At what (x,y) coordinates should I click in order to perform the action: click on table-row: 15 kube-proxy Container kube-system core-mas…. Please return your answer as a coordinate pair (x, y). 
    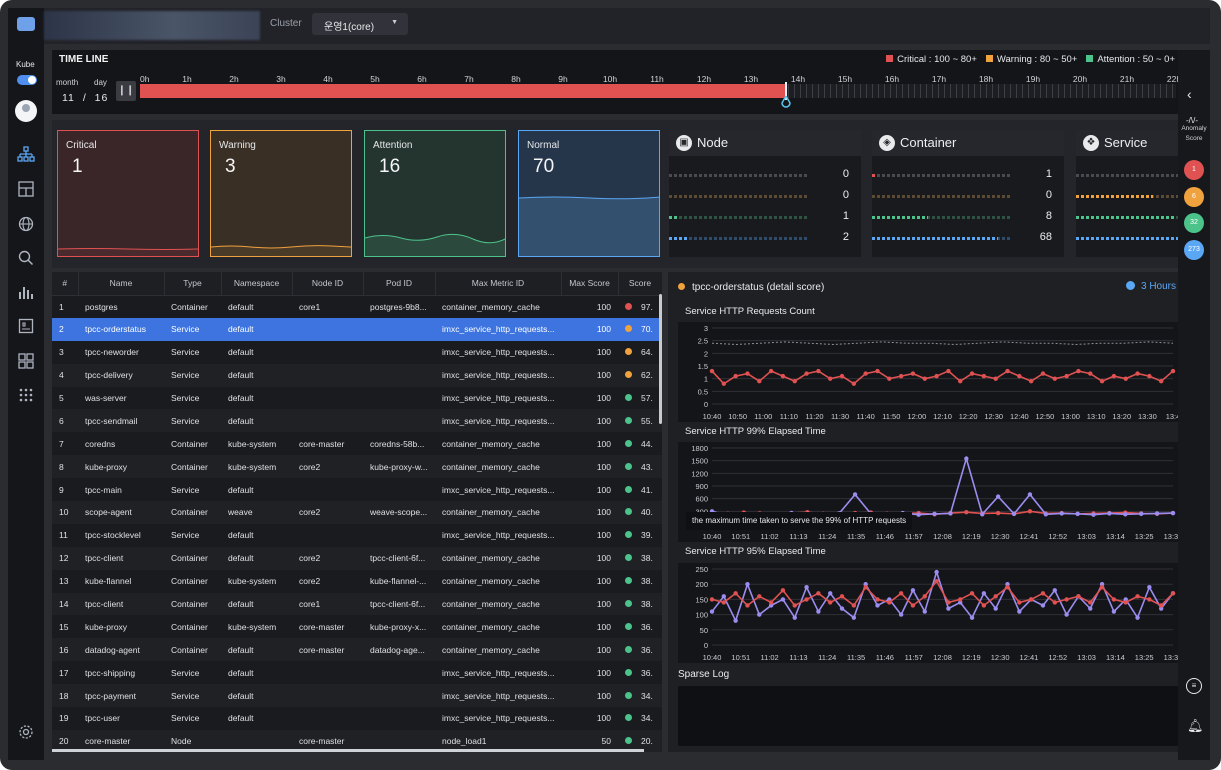
    Looking at the image, I should click on (357, 627).